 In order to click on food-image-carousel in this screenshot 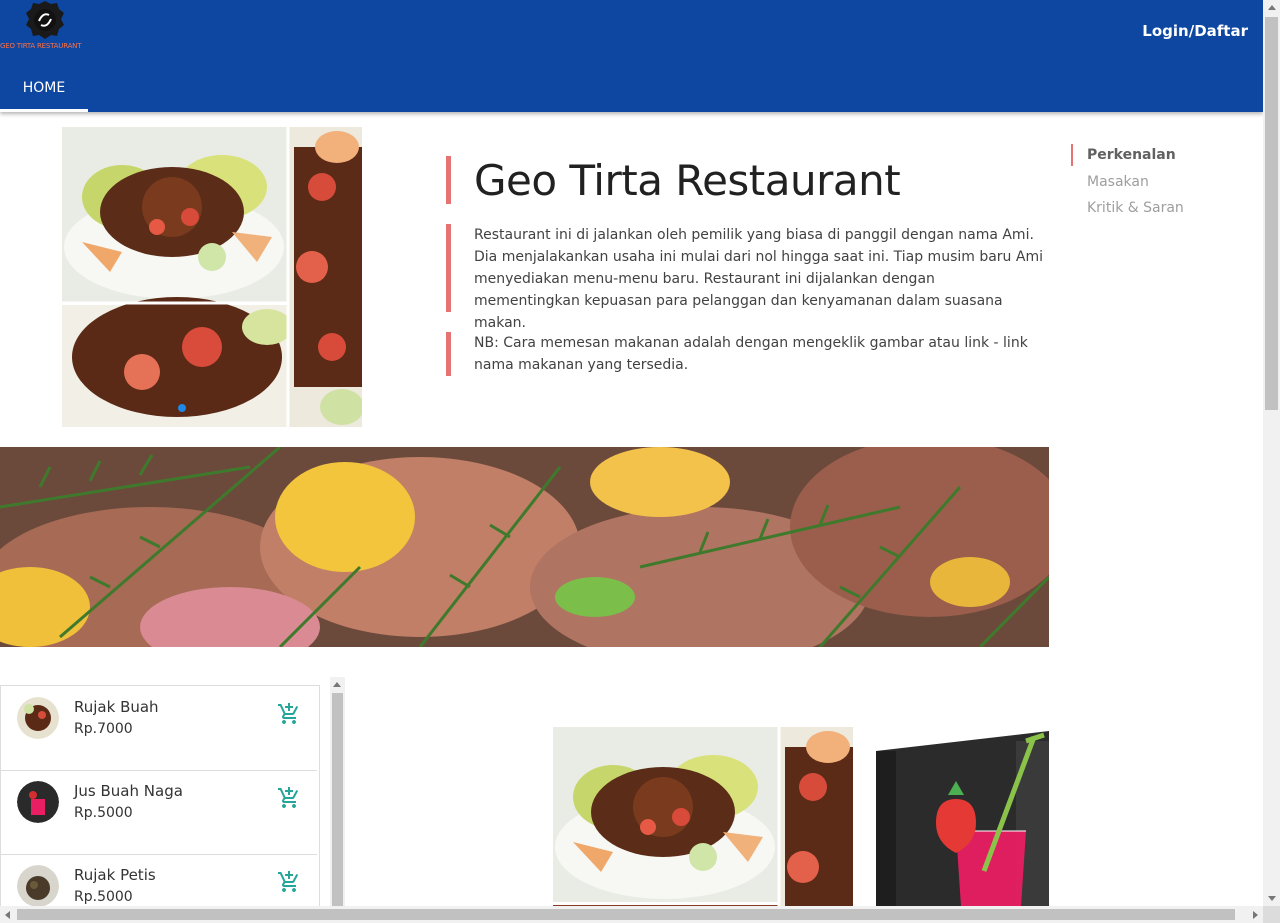, I will do `click(212, 277)`.